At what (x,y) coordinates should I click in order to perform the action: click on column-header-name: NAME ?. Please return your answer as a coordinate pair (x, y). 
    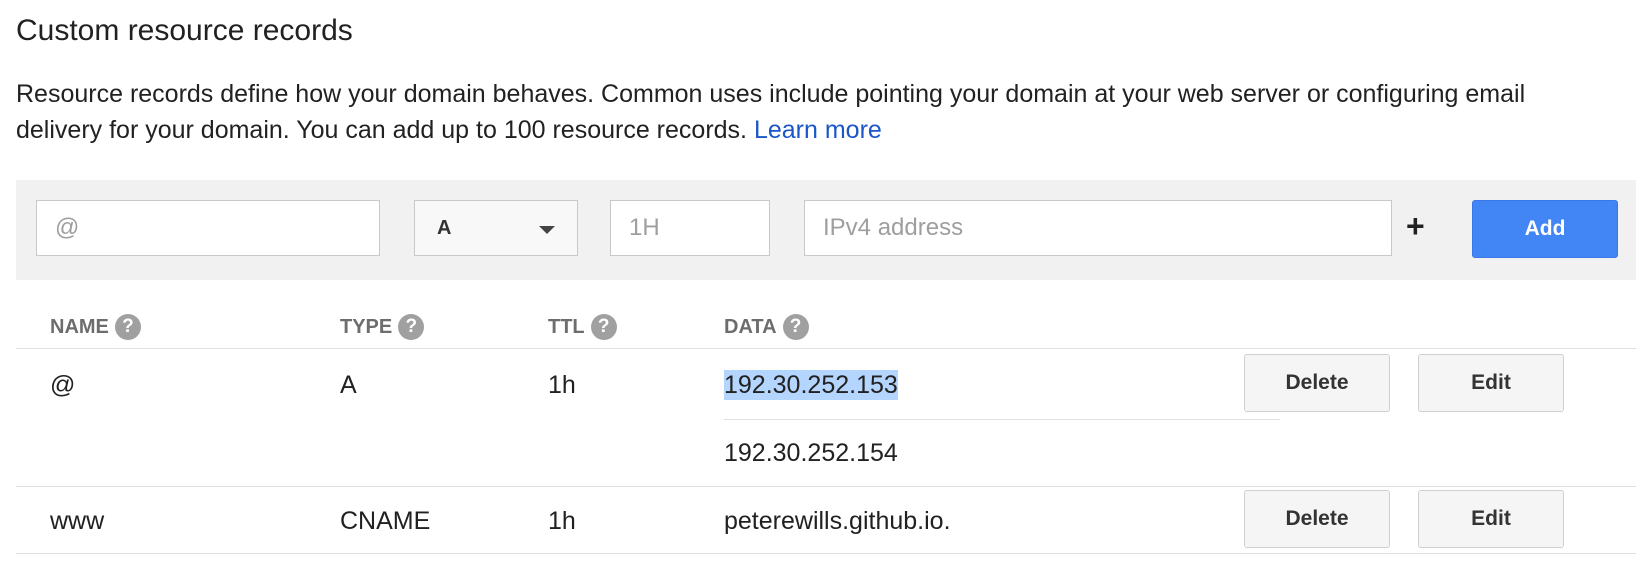
    Looking at the image, I should click on (95, 327).